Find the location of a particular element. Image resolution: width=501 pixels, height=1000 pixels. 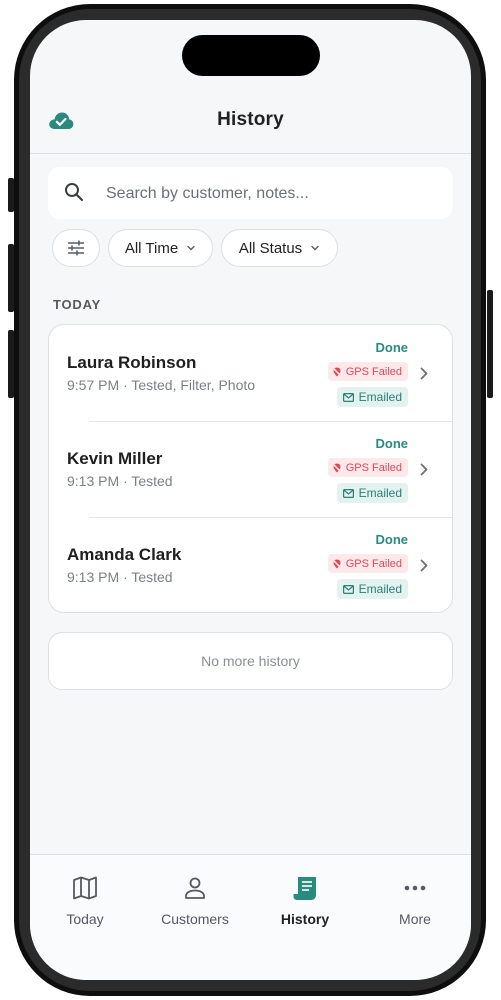

tab-label: Today is located at coordinates (85, 919).